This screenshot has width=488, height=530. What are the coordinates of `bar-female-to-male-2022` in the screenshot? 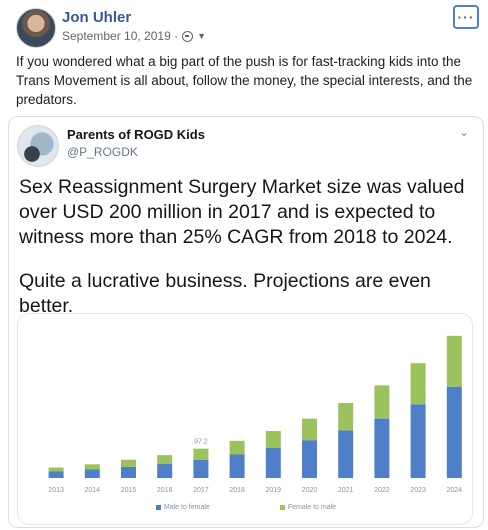 It's located at (382, 402).